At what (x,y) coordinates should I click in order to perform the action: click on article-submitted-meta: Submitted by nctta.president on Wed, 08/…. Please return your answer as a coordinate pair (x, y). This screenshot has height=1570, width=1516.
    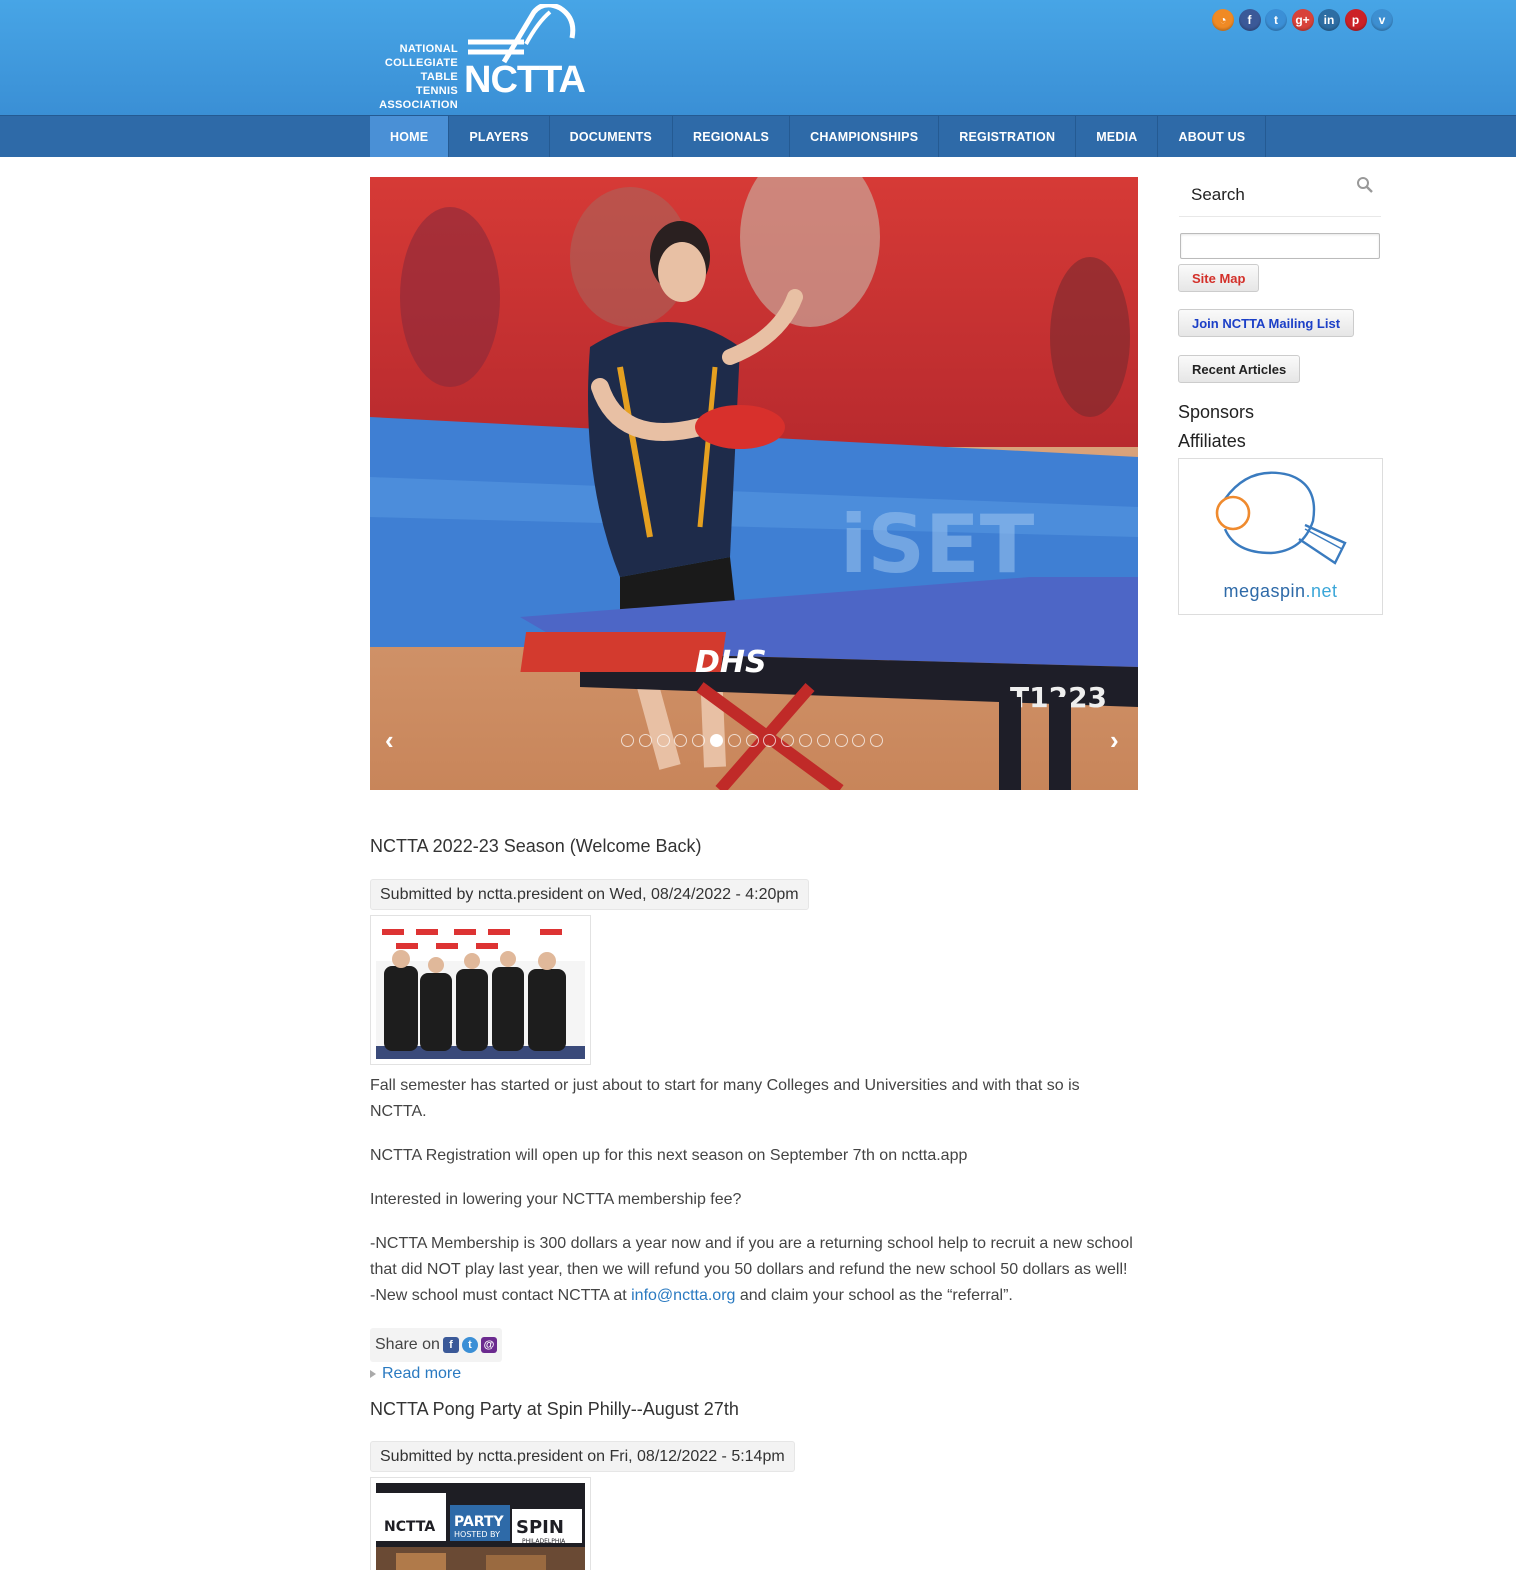
    Looking at the image, I should click on (589, 894).